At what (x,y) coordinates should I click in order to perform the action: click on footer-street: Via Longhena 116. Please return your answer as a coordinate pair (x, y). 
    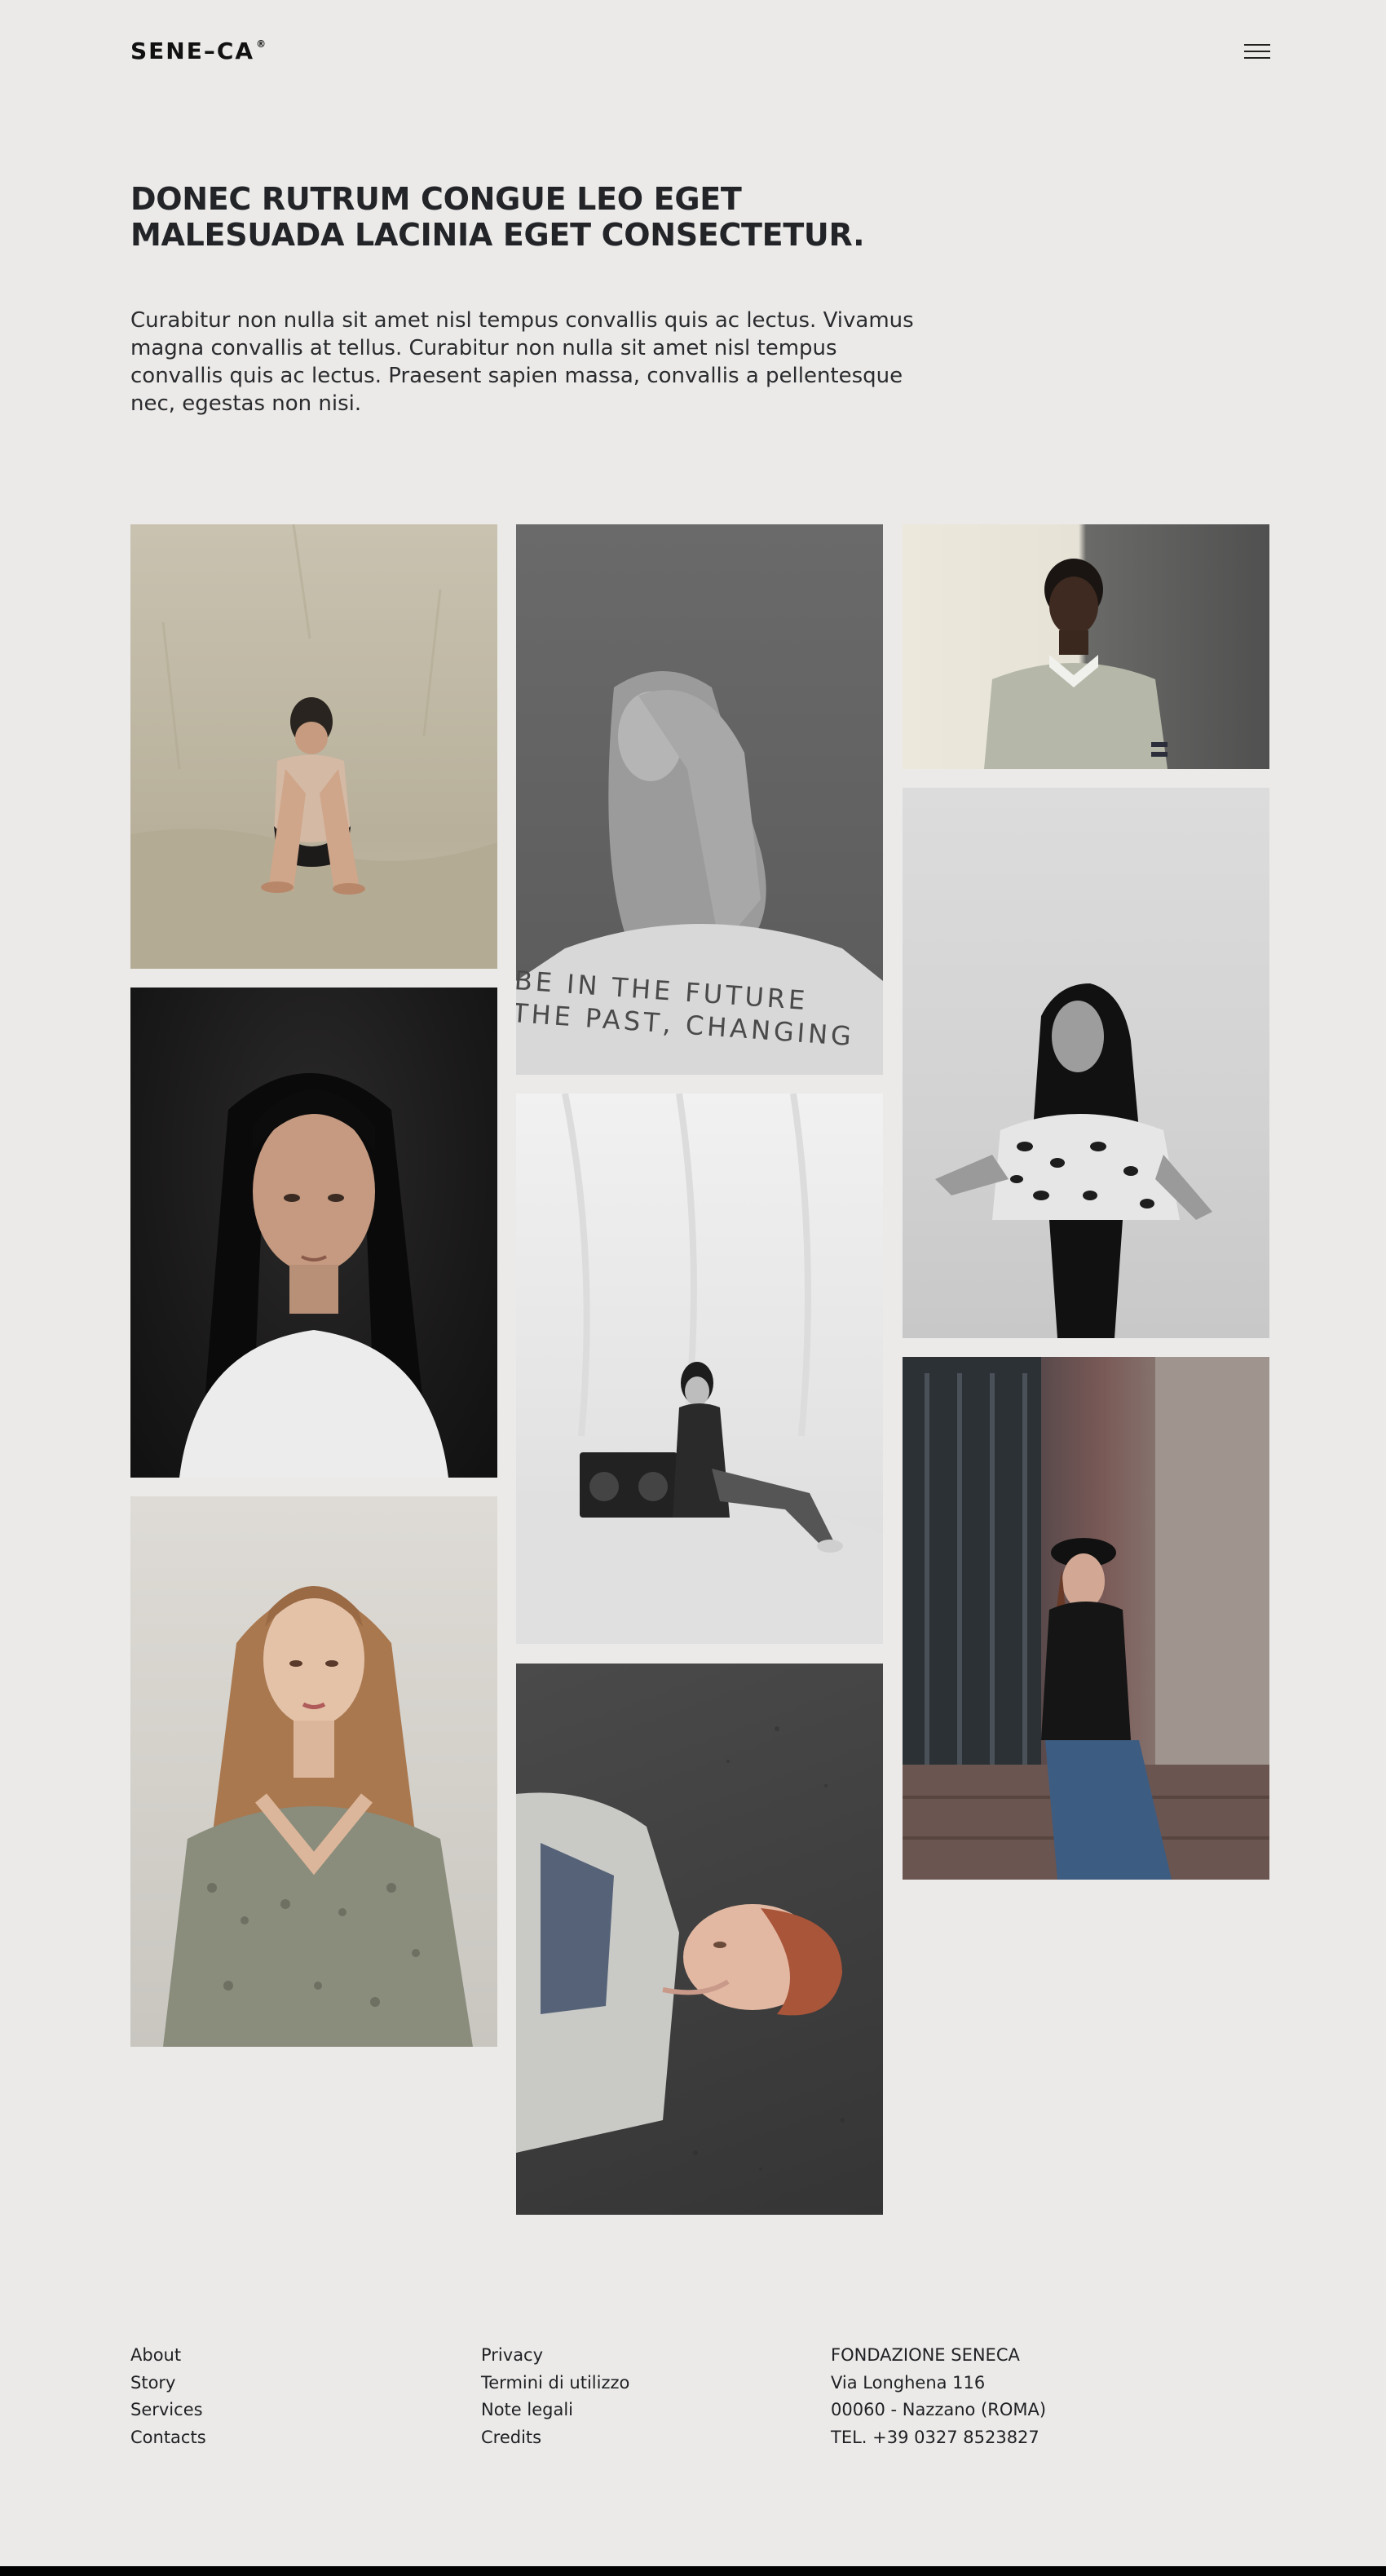
    Looking at the image, I should click on (908, 2382).